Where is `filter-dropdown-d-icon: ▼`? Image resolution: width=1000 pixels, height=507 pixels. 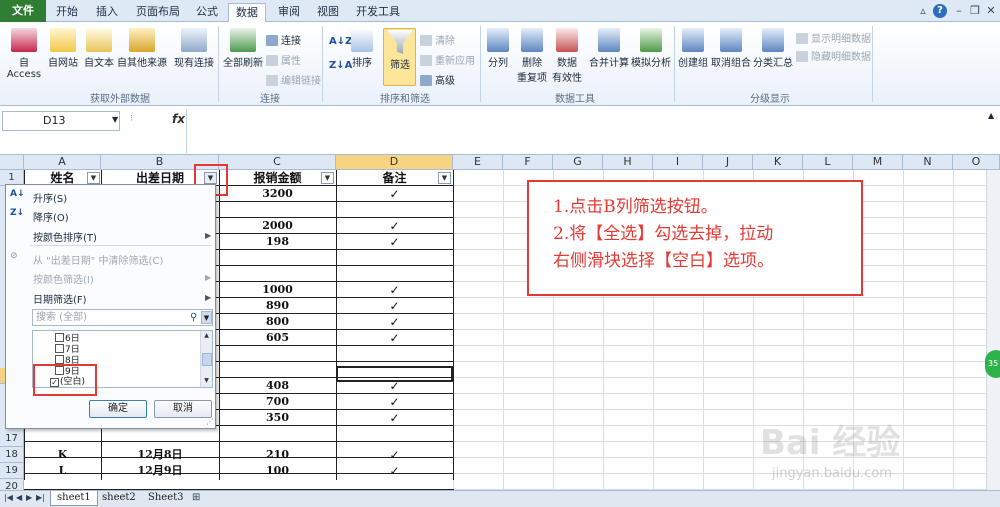 filter-dropdown-d-icon: ▼ is located at coordinates (444, 178).